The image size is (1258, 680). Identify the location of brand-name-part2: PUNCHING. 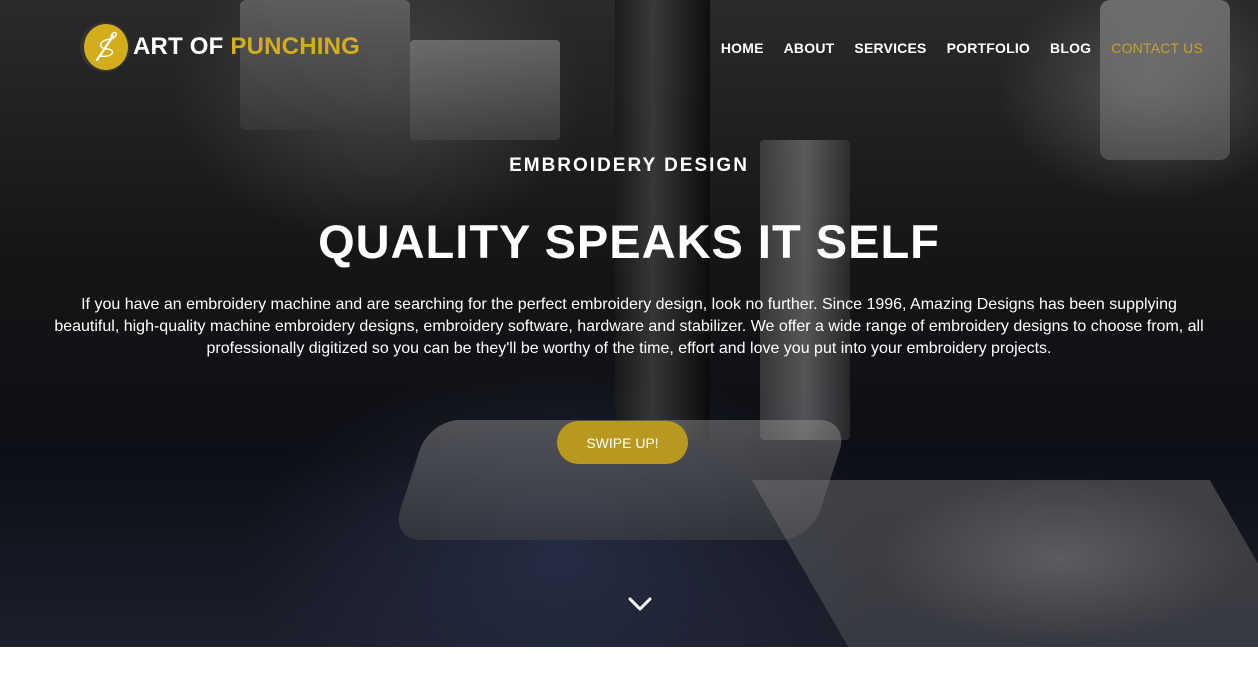
(295, 46).